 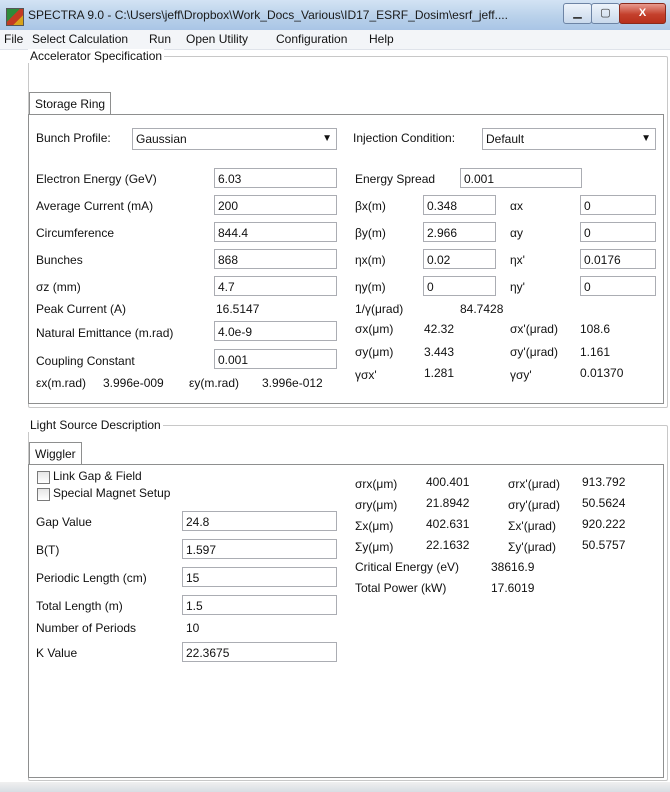 I want to click on cap-sigma-x-prime-value: 920.222, so click(x=604, y=524).